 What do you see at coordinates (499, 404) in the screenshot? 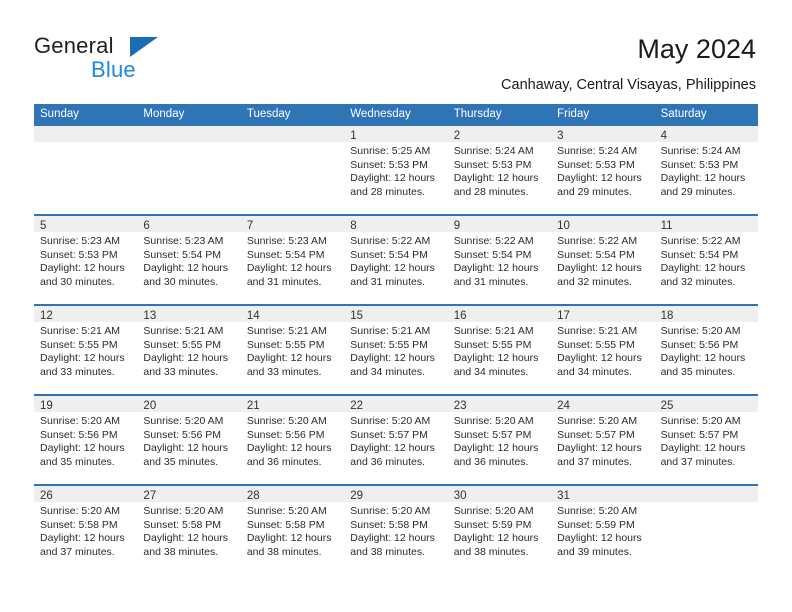
I see `day-number-band: 23` at bounding box center [499, 404].